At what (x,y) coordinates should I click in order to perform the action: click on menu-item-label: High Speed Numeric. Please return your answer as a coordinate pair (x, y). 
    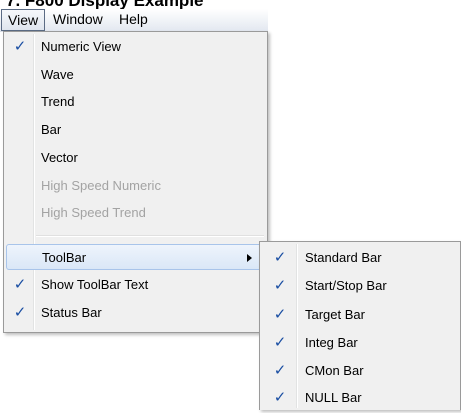
    Looking at the image, I should click on (101, 185).